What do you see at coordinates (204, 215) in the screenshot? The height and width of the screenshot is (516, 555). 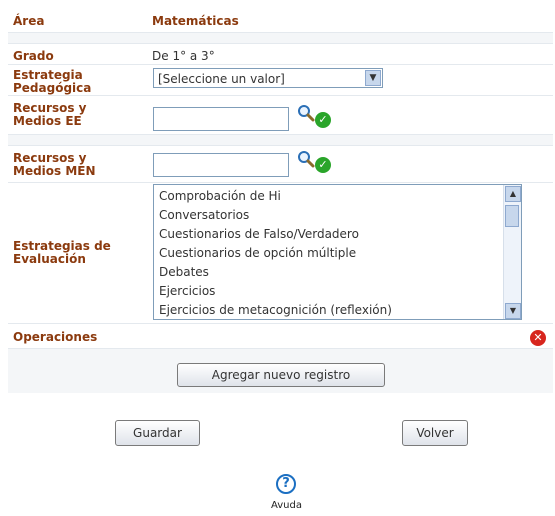 I see `list-item: Conversatorios` at bounding box center [204, 215].